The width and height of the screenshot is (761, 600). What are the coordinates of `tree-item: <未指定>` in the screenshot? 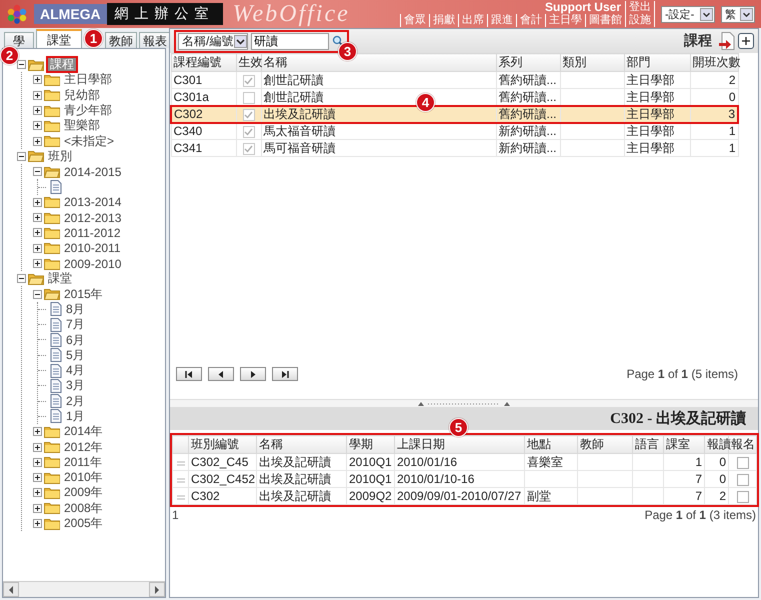 It's located at (89, 141).